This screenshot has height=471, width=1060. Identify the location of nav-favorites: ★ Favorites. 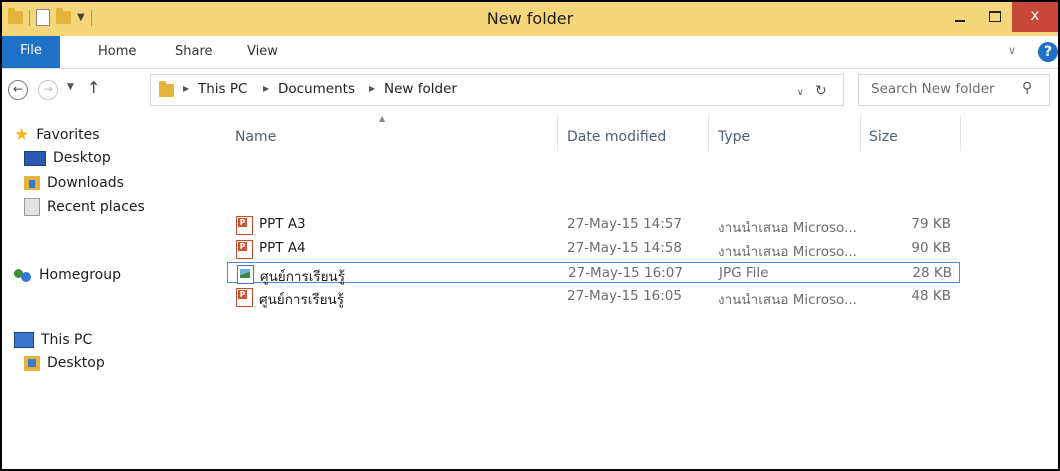
(57, 135).